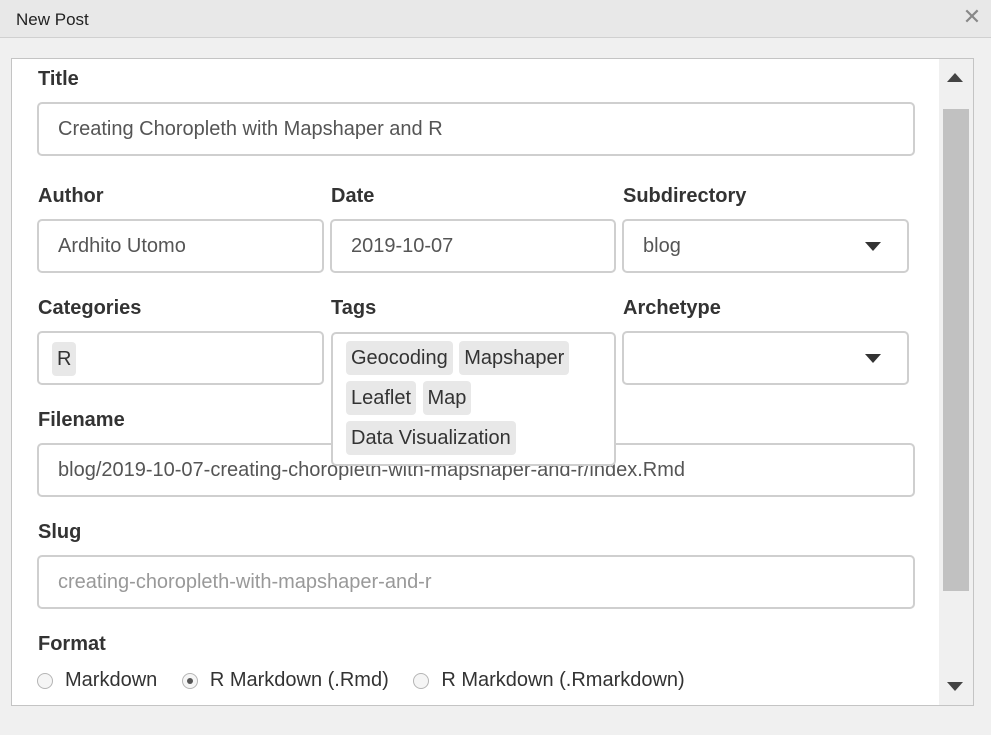  I want to click on tags-row: Geocoding Mapshaper, so click(480, 361).